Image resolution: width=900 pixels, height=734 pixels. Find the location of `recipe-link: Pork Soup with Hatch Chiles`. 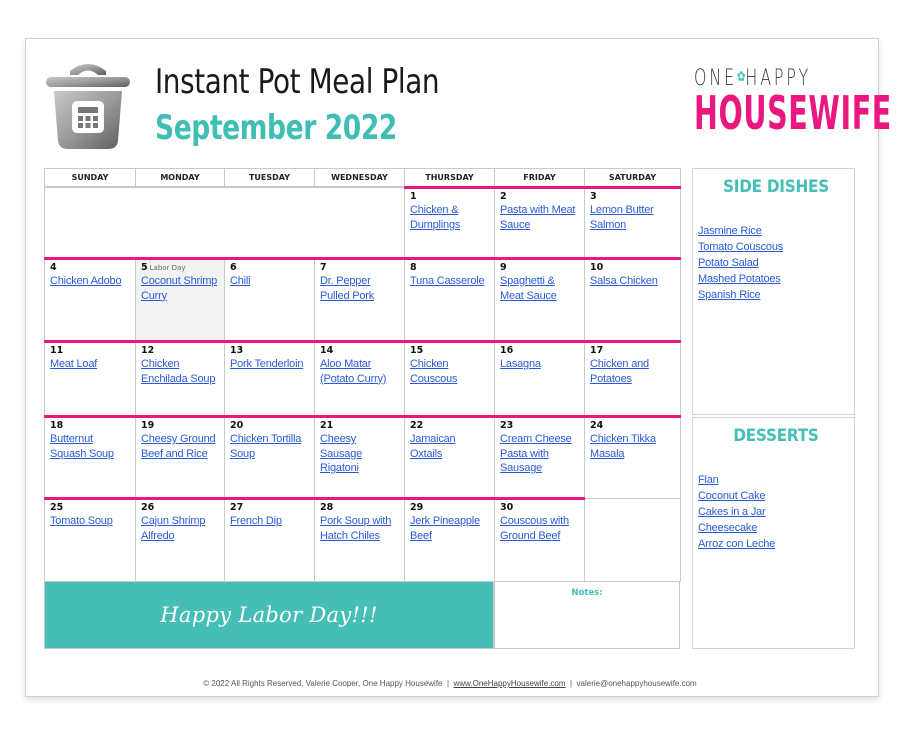

recipe-link: Pork Soup with Hatch Chiles is located at coordinates (359, 528).